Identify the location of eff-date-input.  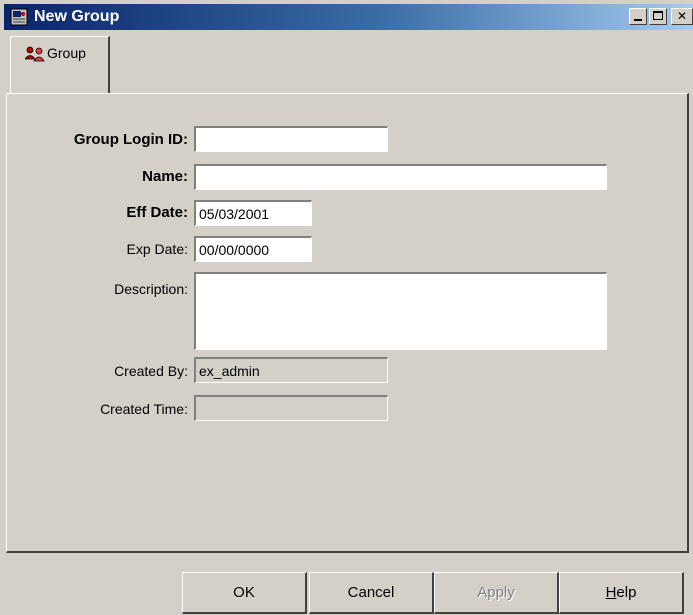
(253, 213).